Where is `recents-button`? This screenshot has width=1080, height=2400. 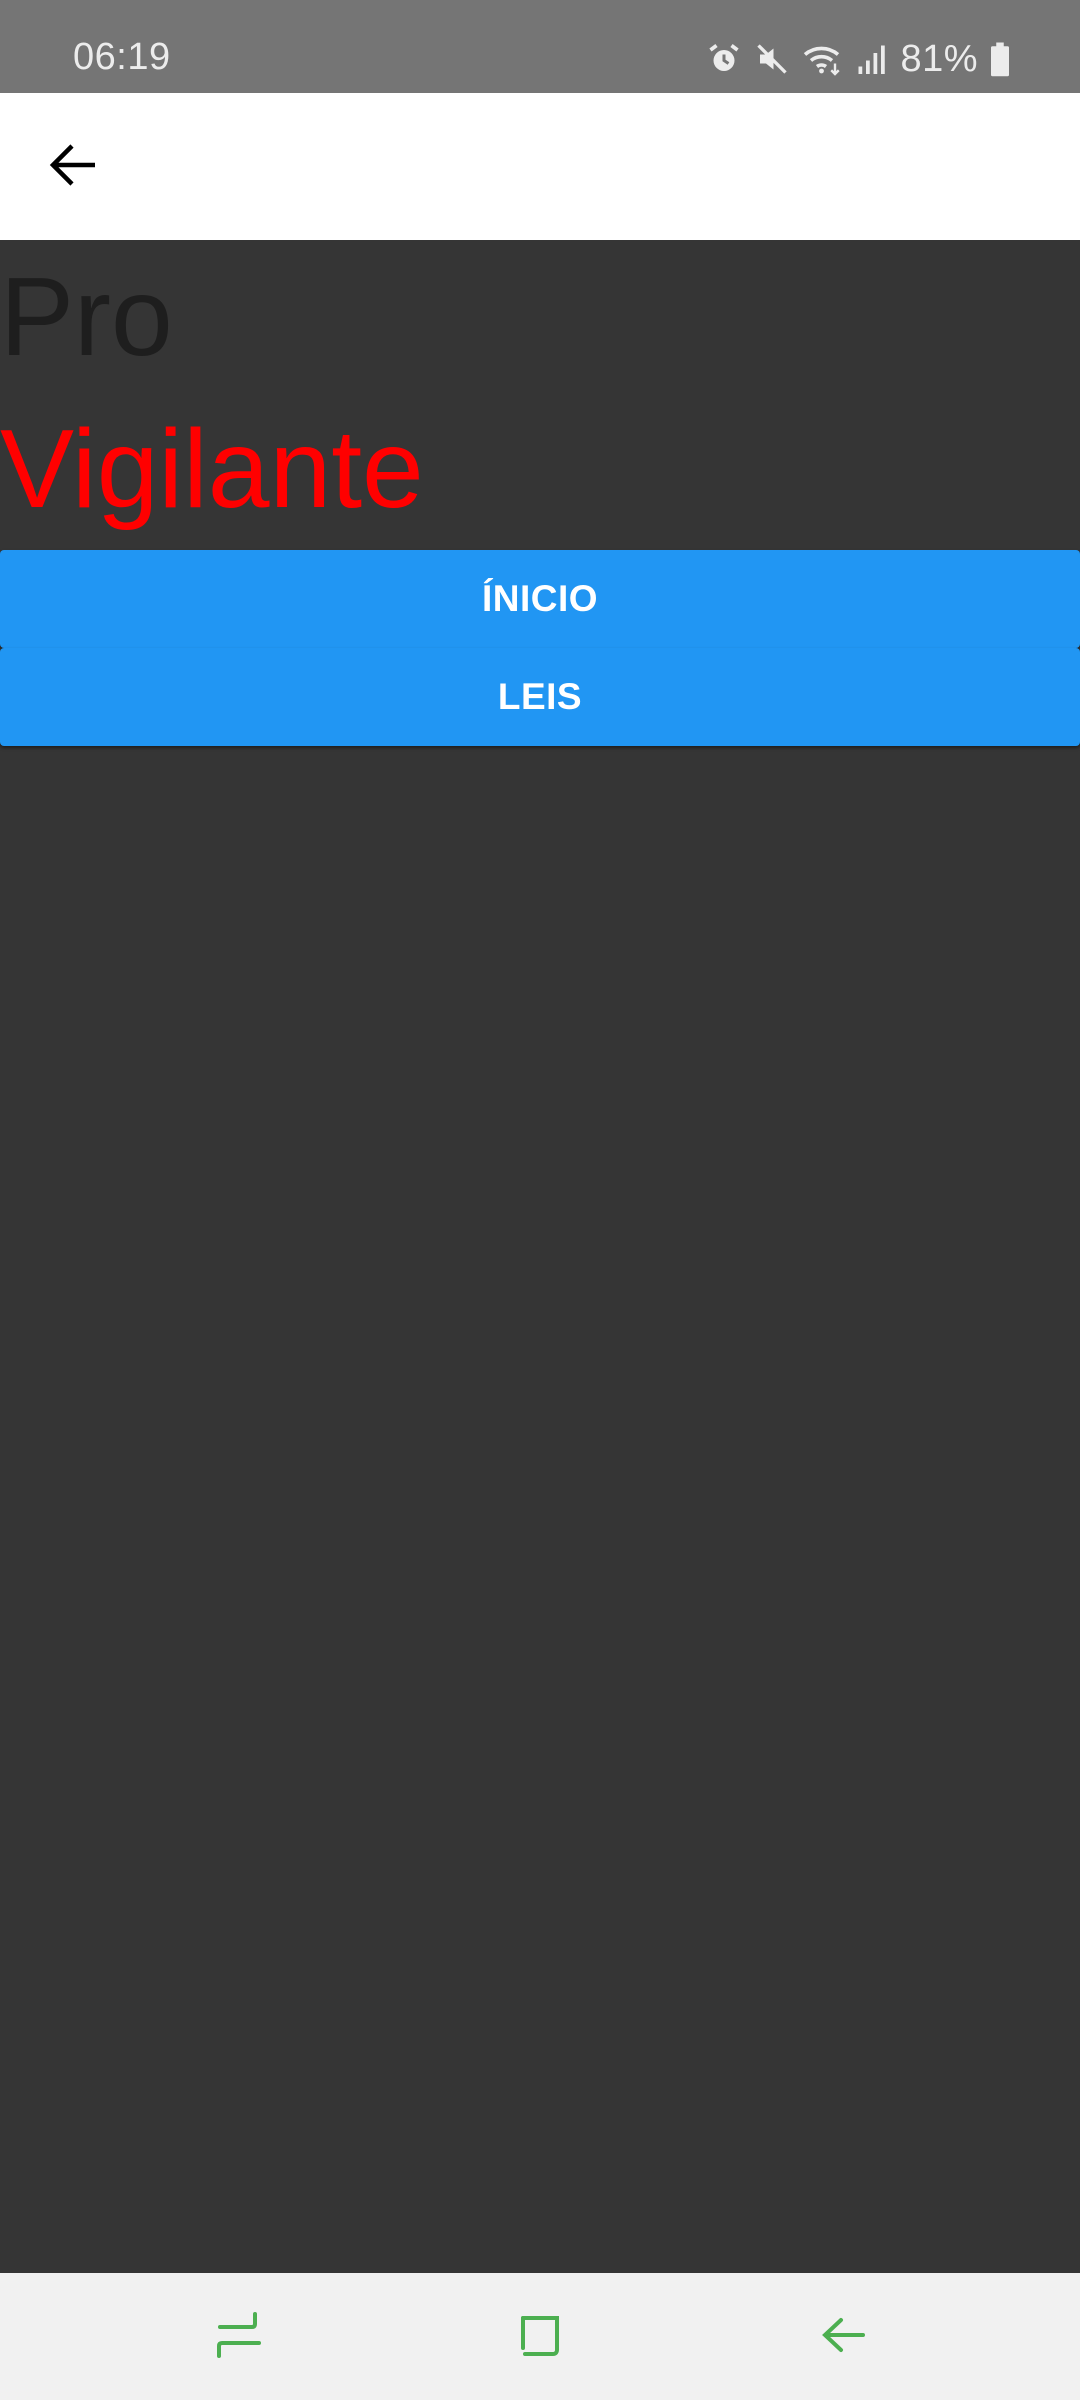 recents-button is located at coordinates (239, 2337).